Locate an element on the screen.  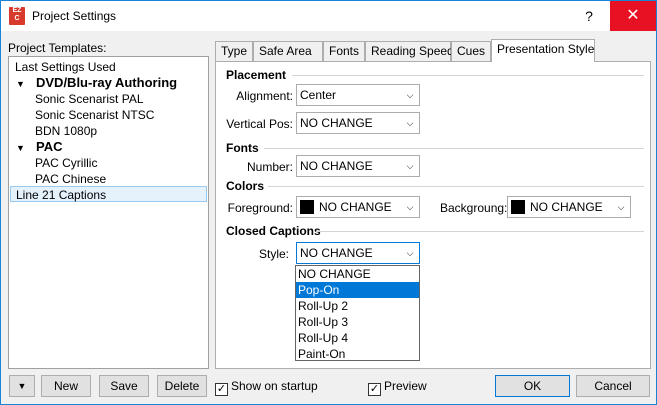
tree-item-label: Line 21 Captions is located at coordinates (61, 195).